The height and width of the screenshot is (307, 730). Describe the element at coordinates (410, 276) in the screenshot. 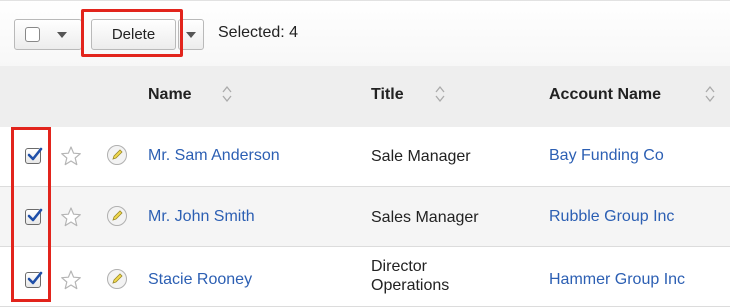

I see `title-cell: Director Operations` at that location.